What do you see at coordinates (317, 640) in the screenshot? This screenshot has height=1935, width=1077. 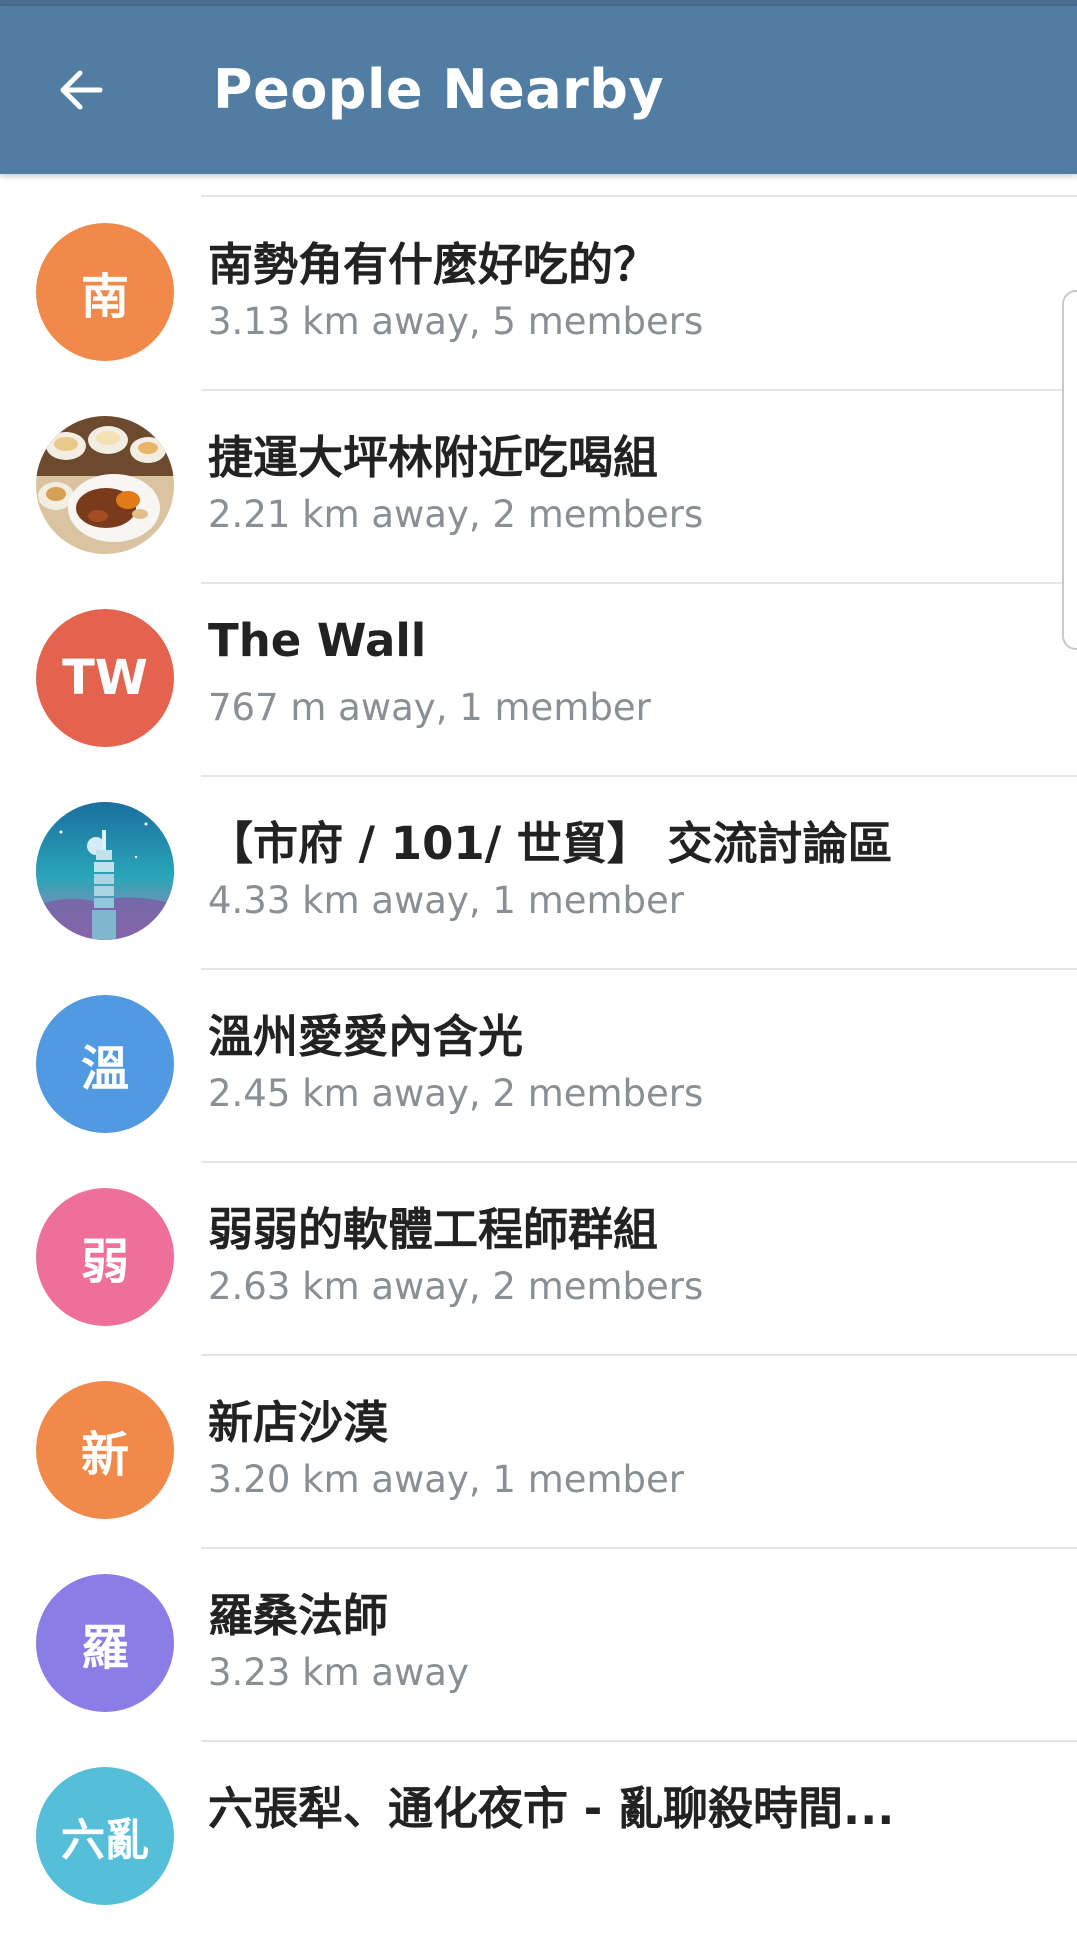 I see `group-title: The Wall` at bounding box center [317, 640].